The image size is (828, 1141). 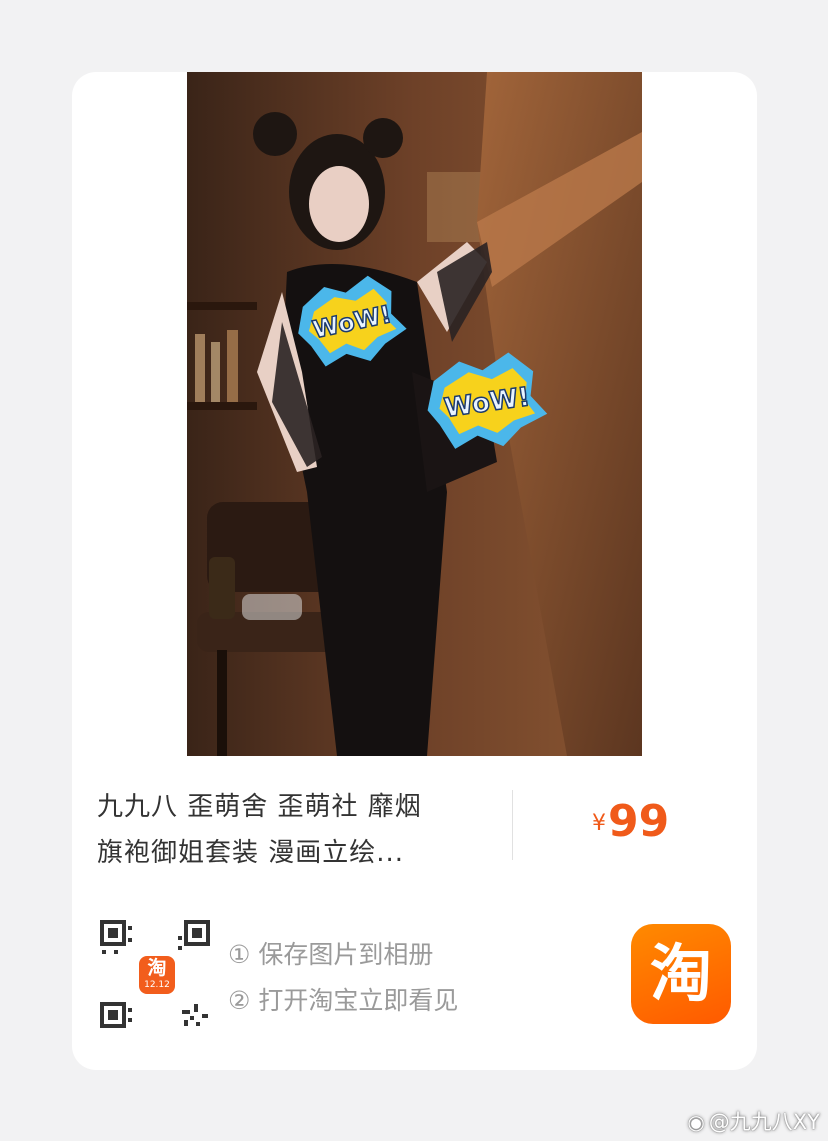 What do you see at coordinates (343, 978) in the screenshot?
I see `share-steps: ① 保存图片到相册 ② 打开淘宝立即看见` at bounding box center [343, 978].